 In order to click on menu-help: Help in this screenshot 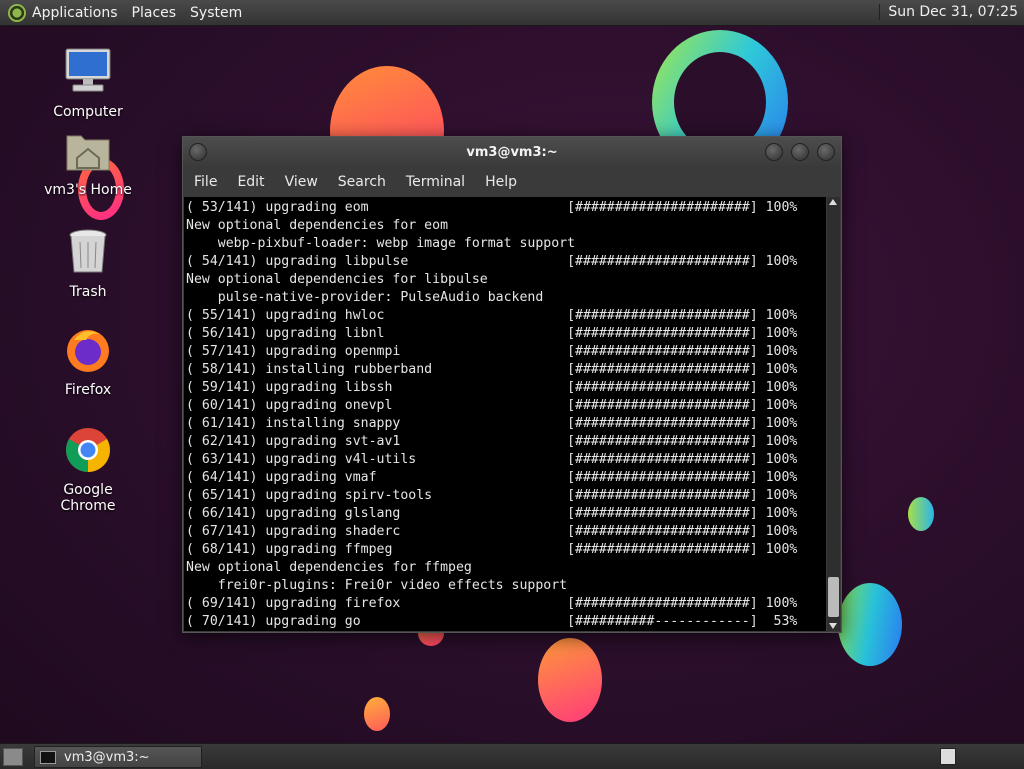, I will do `click(501, 182)`.